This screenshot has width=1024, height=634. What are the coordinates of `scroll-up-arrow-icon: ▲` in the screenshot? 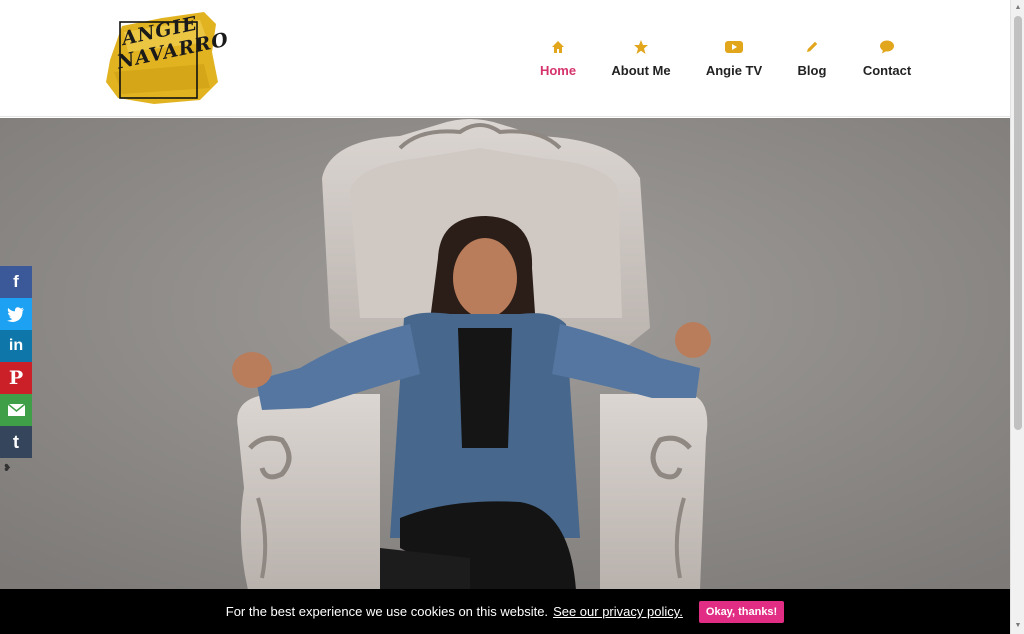 It's located at (1018, 8).